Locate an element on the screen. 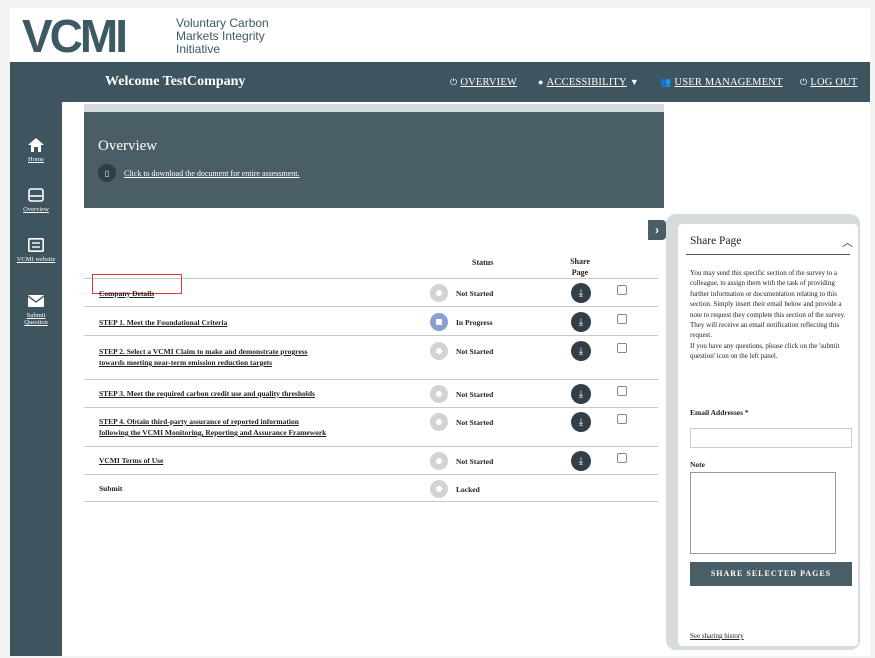  nav-user-management-link: 👥 USER MANAGEMENT is located at coordinates (721, 82).